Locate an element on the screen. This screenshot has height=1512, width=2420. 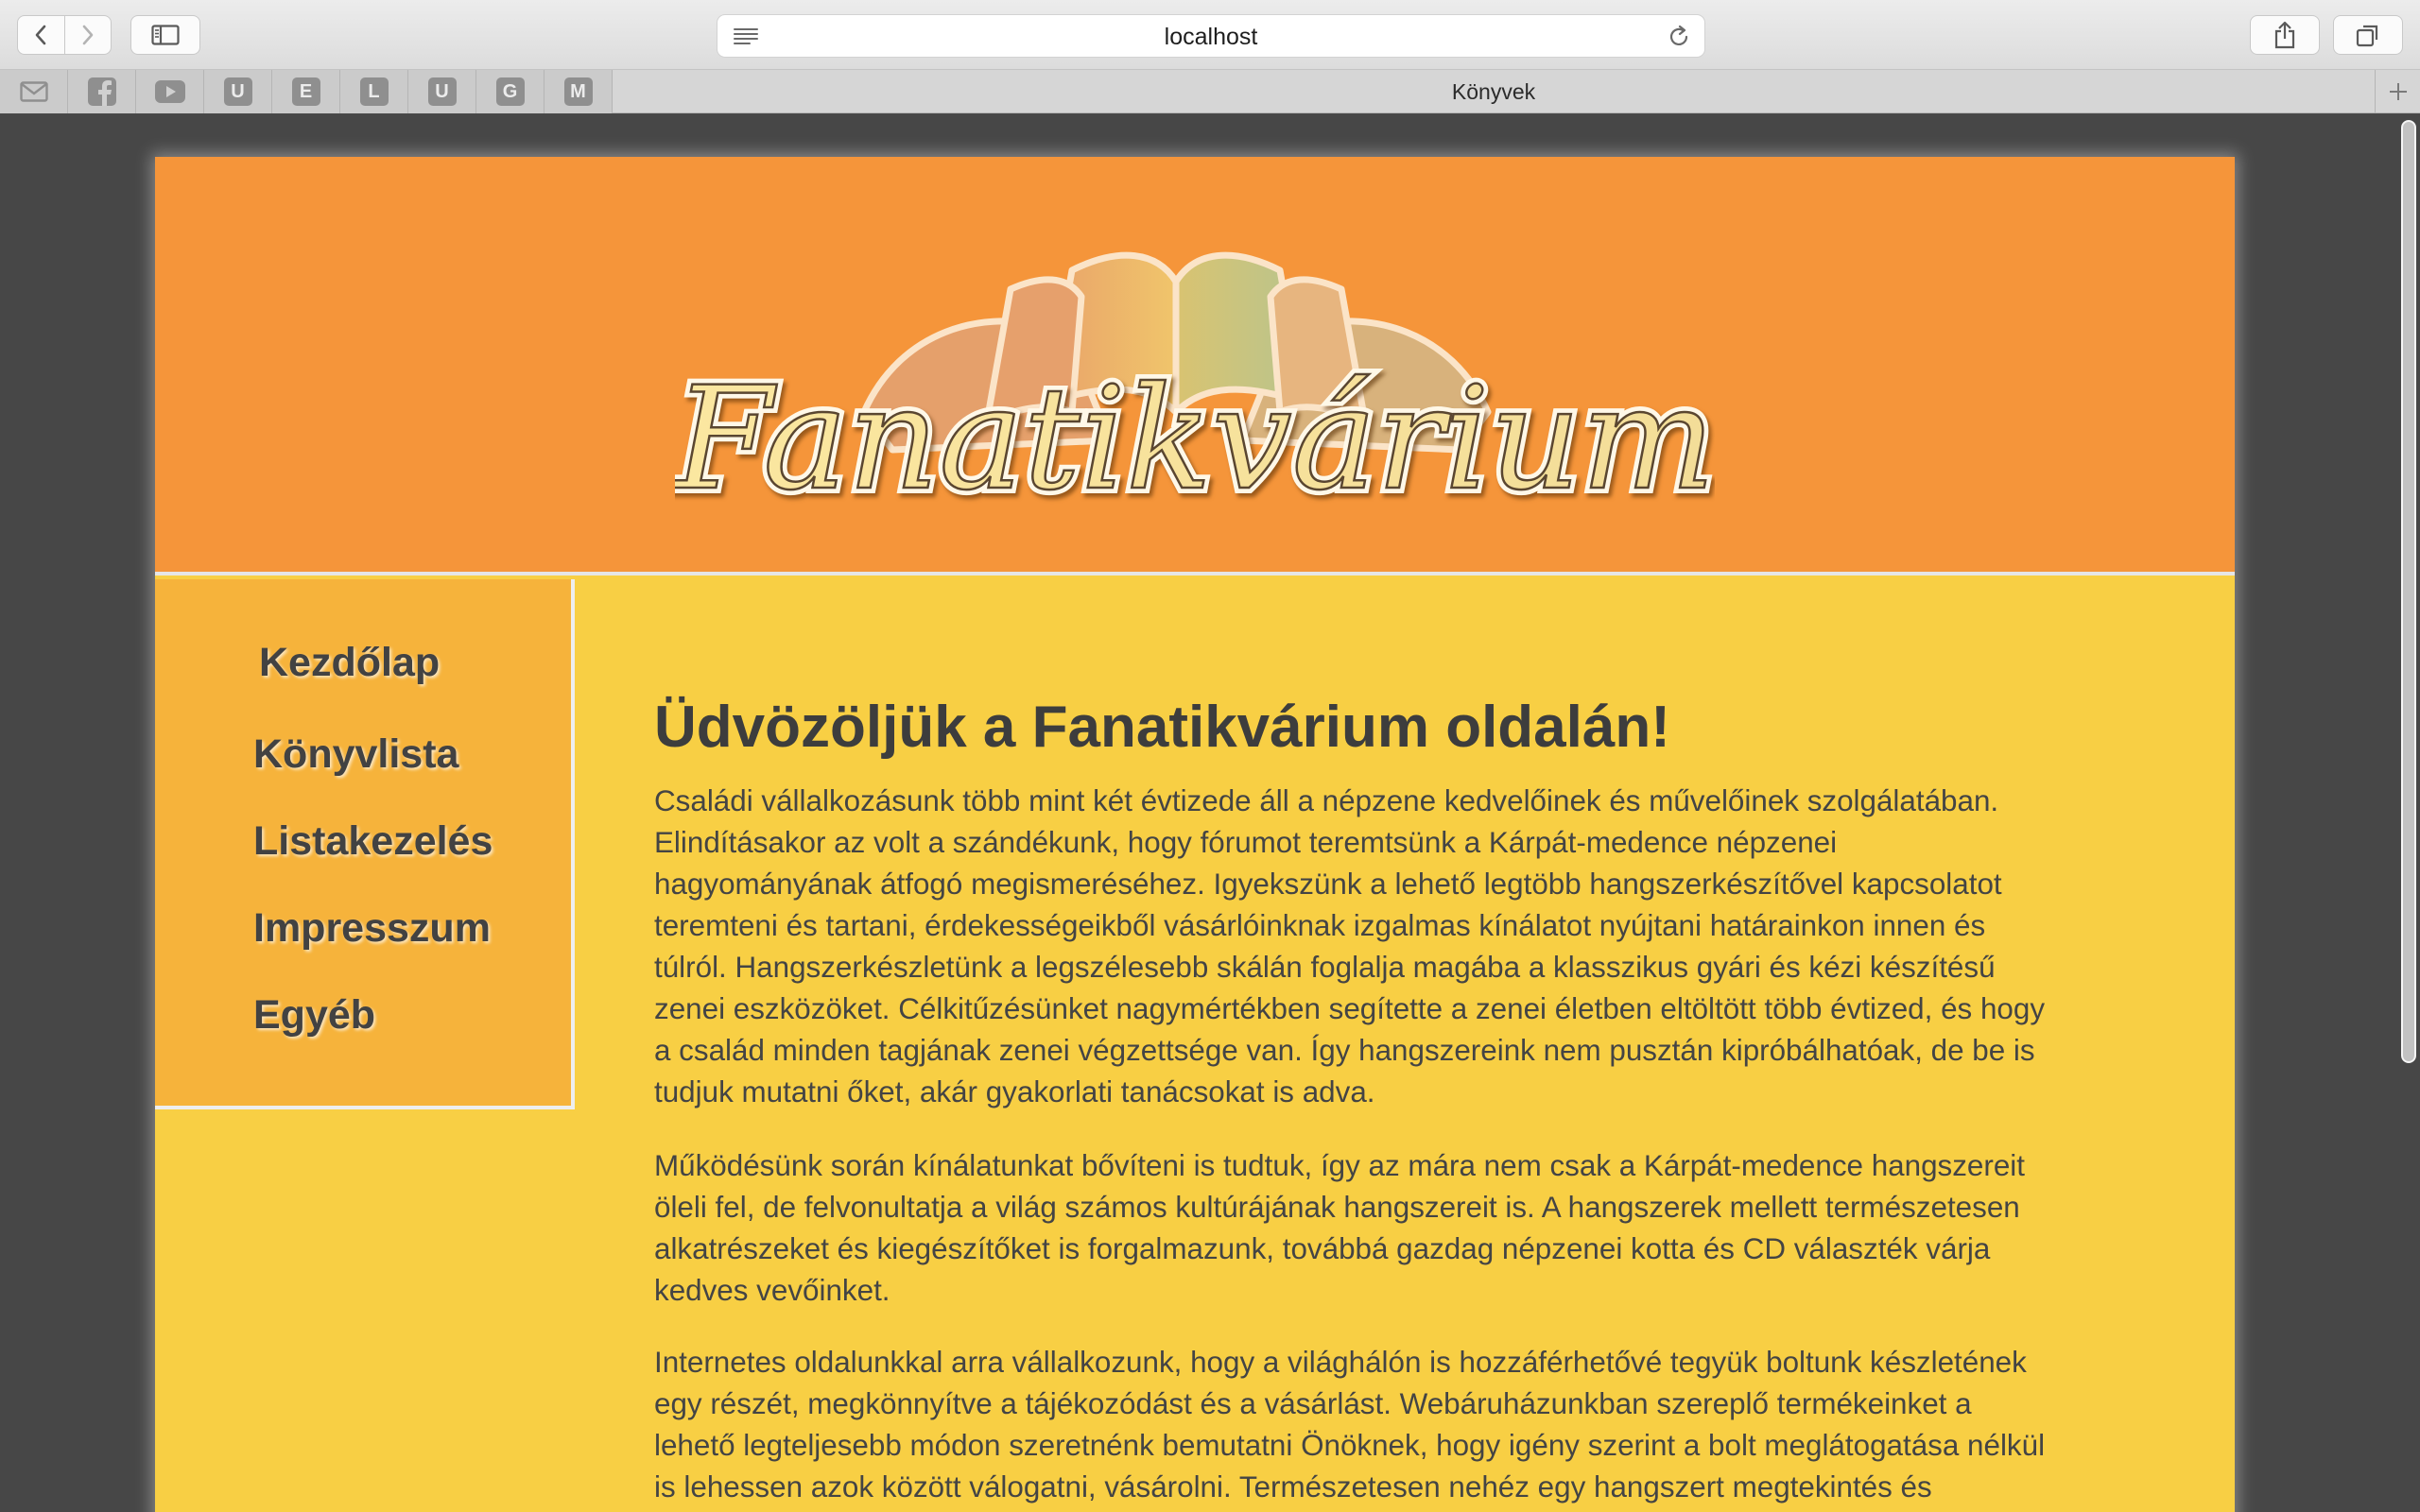
sidebar-toggle-button is located at coordinates (165, 35).